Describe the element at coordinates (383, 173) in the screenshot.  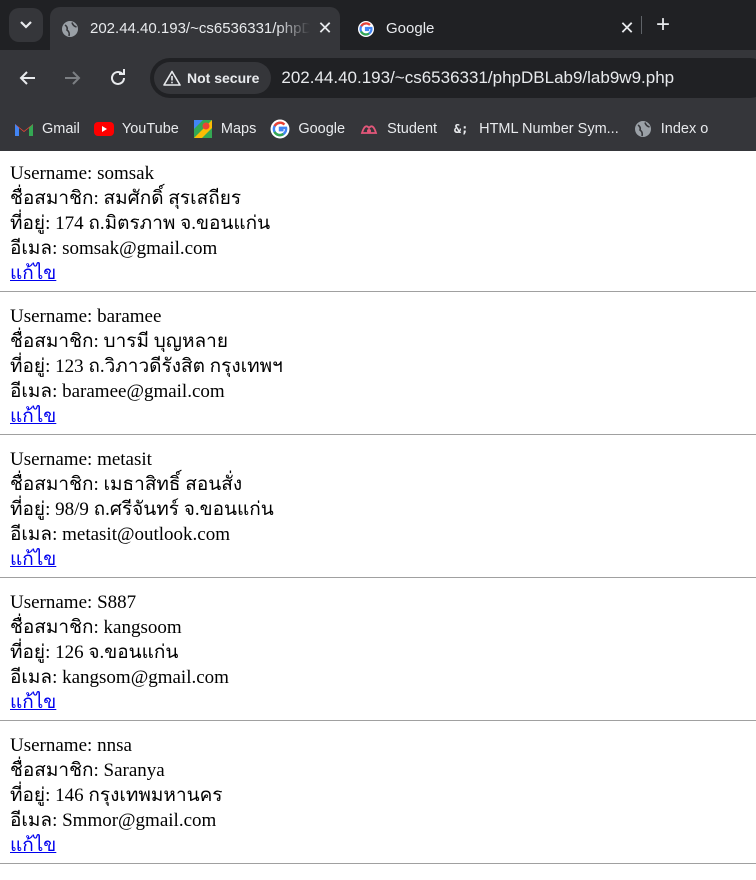
I see `username-line: Username: somsak` at that location.